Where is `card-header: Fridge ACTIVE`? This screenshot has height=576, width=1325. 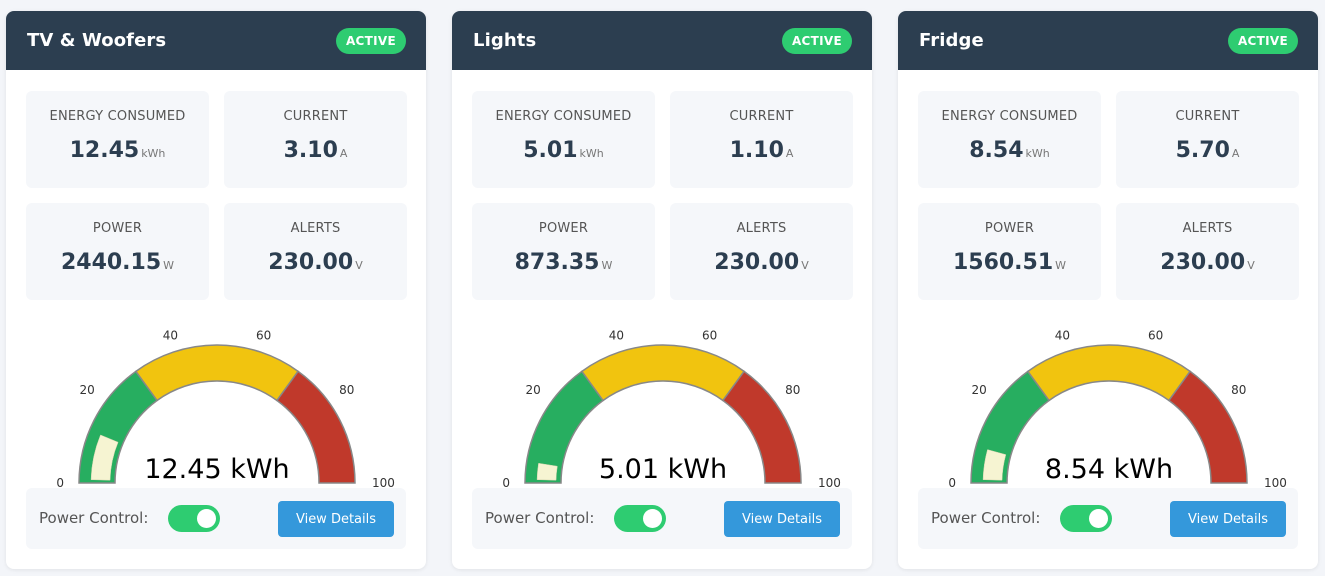 card-header: Fridge ACTIVE is located at coordinates (1108, 40).